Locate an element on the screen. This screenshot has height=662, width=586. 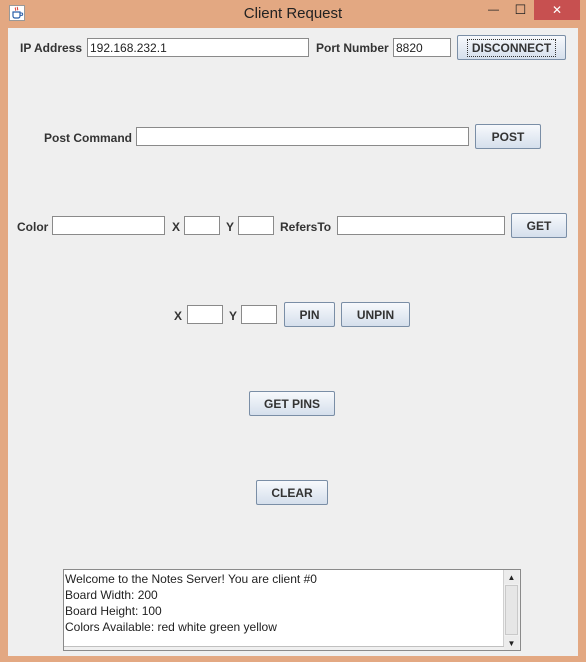
post-button: POST is located at coordinates (508, 136).